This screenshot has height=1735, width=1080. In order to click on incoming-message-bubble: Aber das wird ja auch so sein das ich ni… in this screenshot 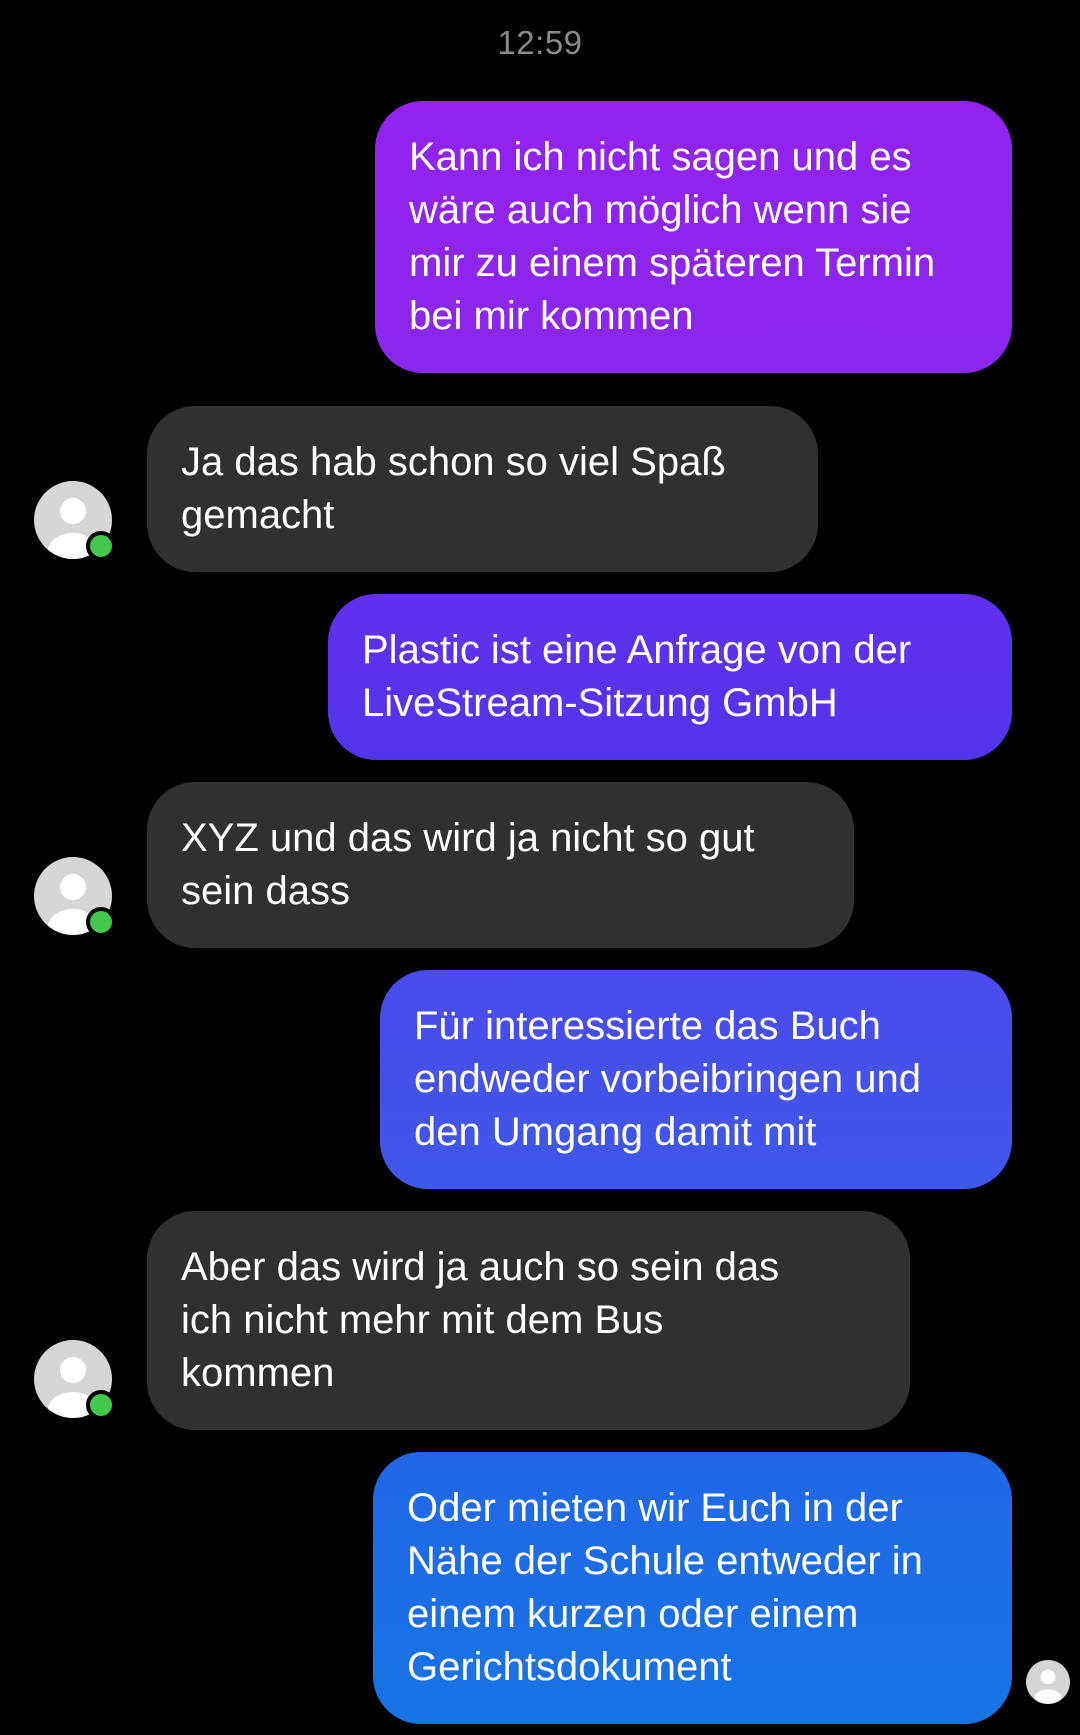, I will do `click(528, 1320)`.